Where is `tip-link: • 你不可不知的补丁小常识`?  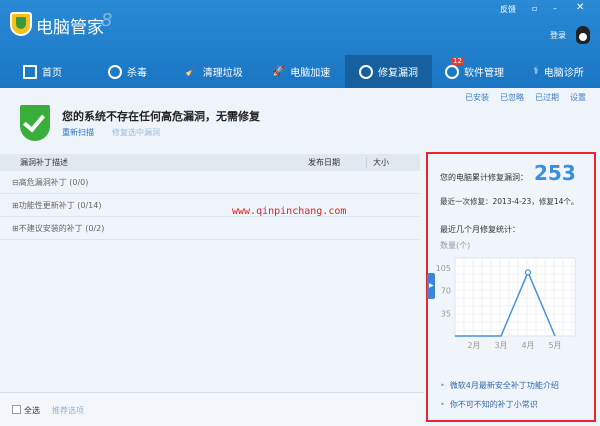 tip-link: • 你不可不知的补丁小常识 is located at coordinates (489, 404).